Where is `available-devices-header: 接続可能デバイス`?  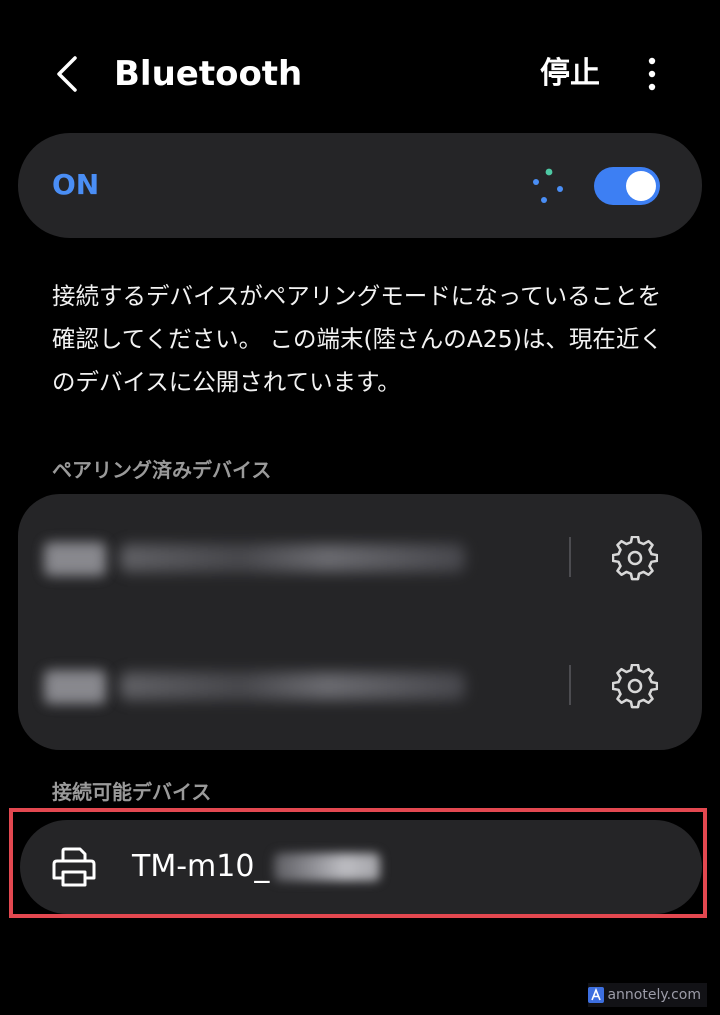 available-devices-header: 接続可能デバイス is located at coordinates (132, 792).